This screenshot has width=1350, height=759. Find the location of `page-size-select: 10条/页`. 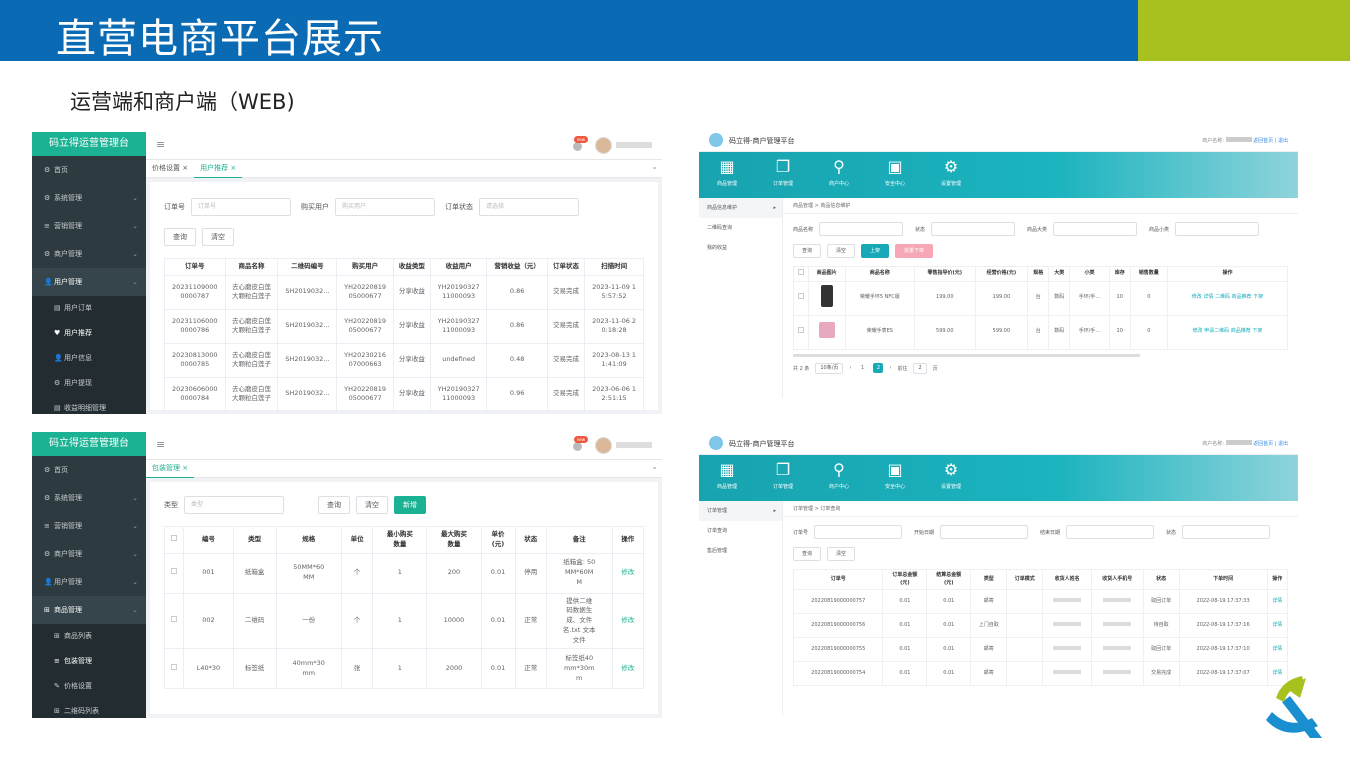

page-size-select: 10条/页 is located at coordinates (829, 368).